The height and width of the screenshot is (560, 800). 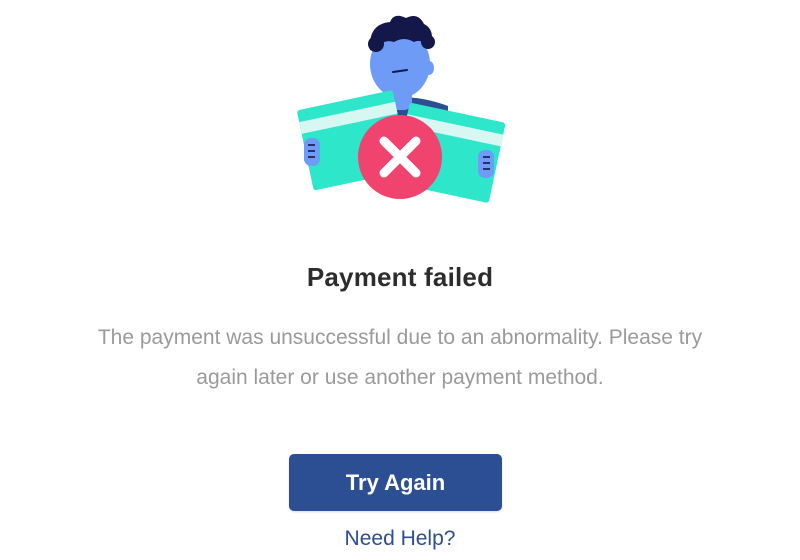 I want to click on try-again-button: Try Again, so click(x=395, y=482).